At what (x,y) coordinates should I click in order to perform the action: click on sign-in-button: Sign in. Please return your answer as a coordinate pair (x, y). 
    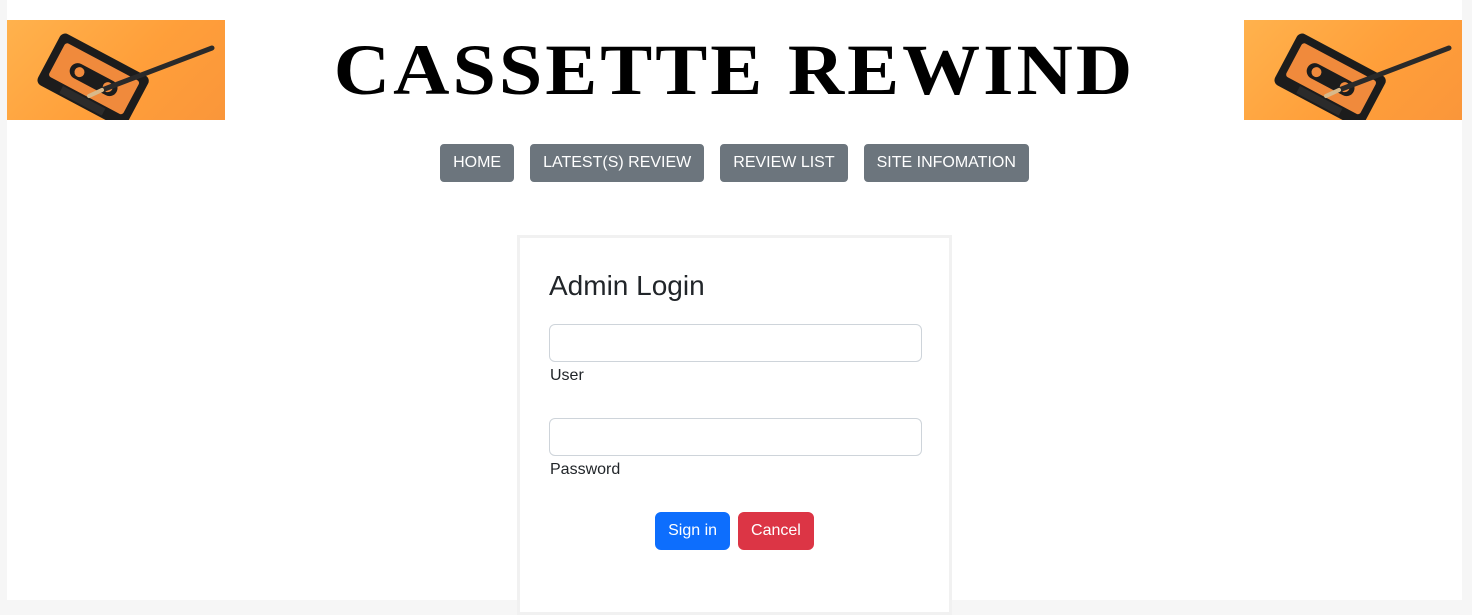
    Looking at the image, I should click on (693, 531).